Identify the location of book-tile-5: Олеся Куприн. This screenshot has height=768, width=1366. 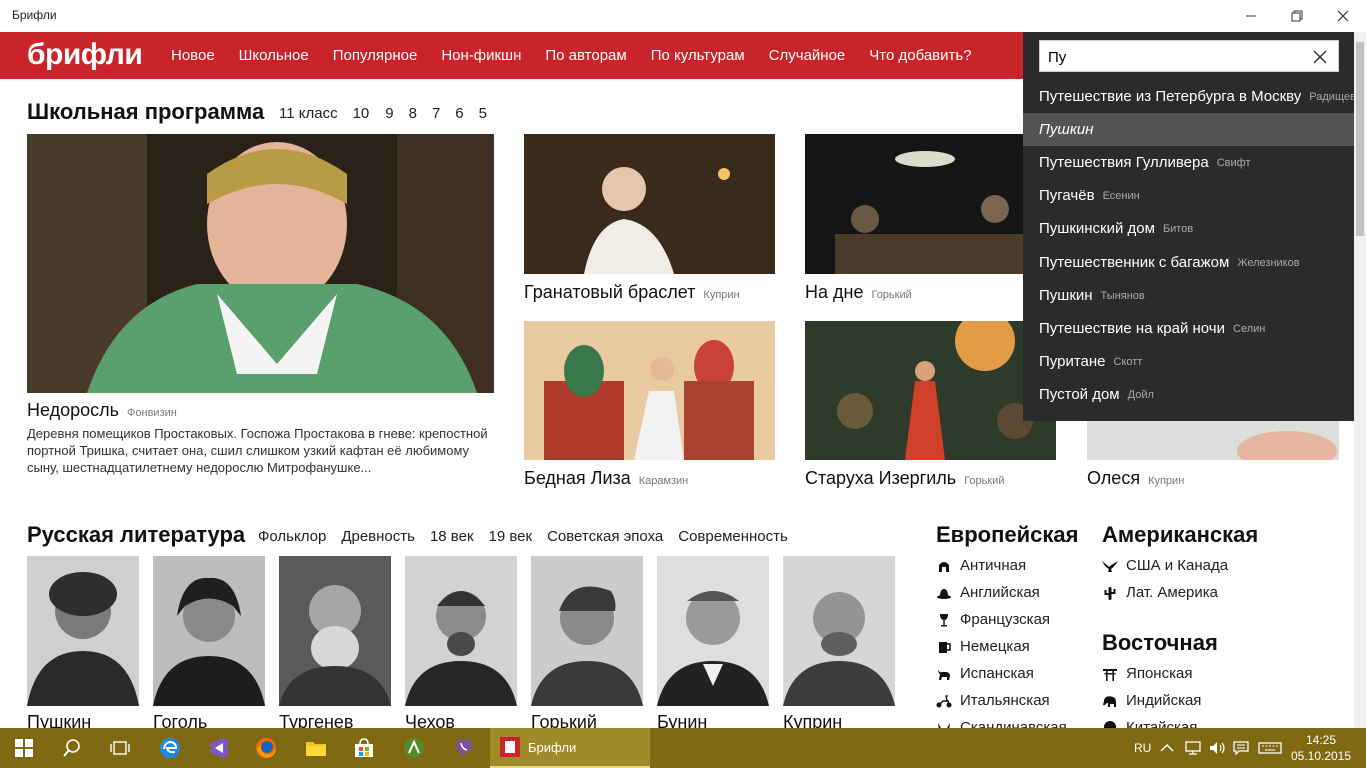
(1135, 478).